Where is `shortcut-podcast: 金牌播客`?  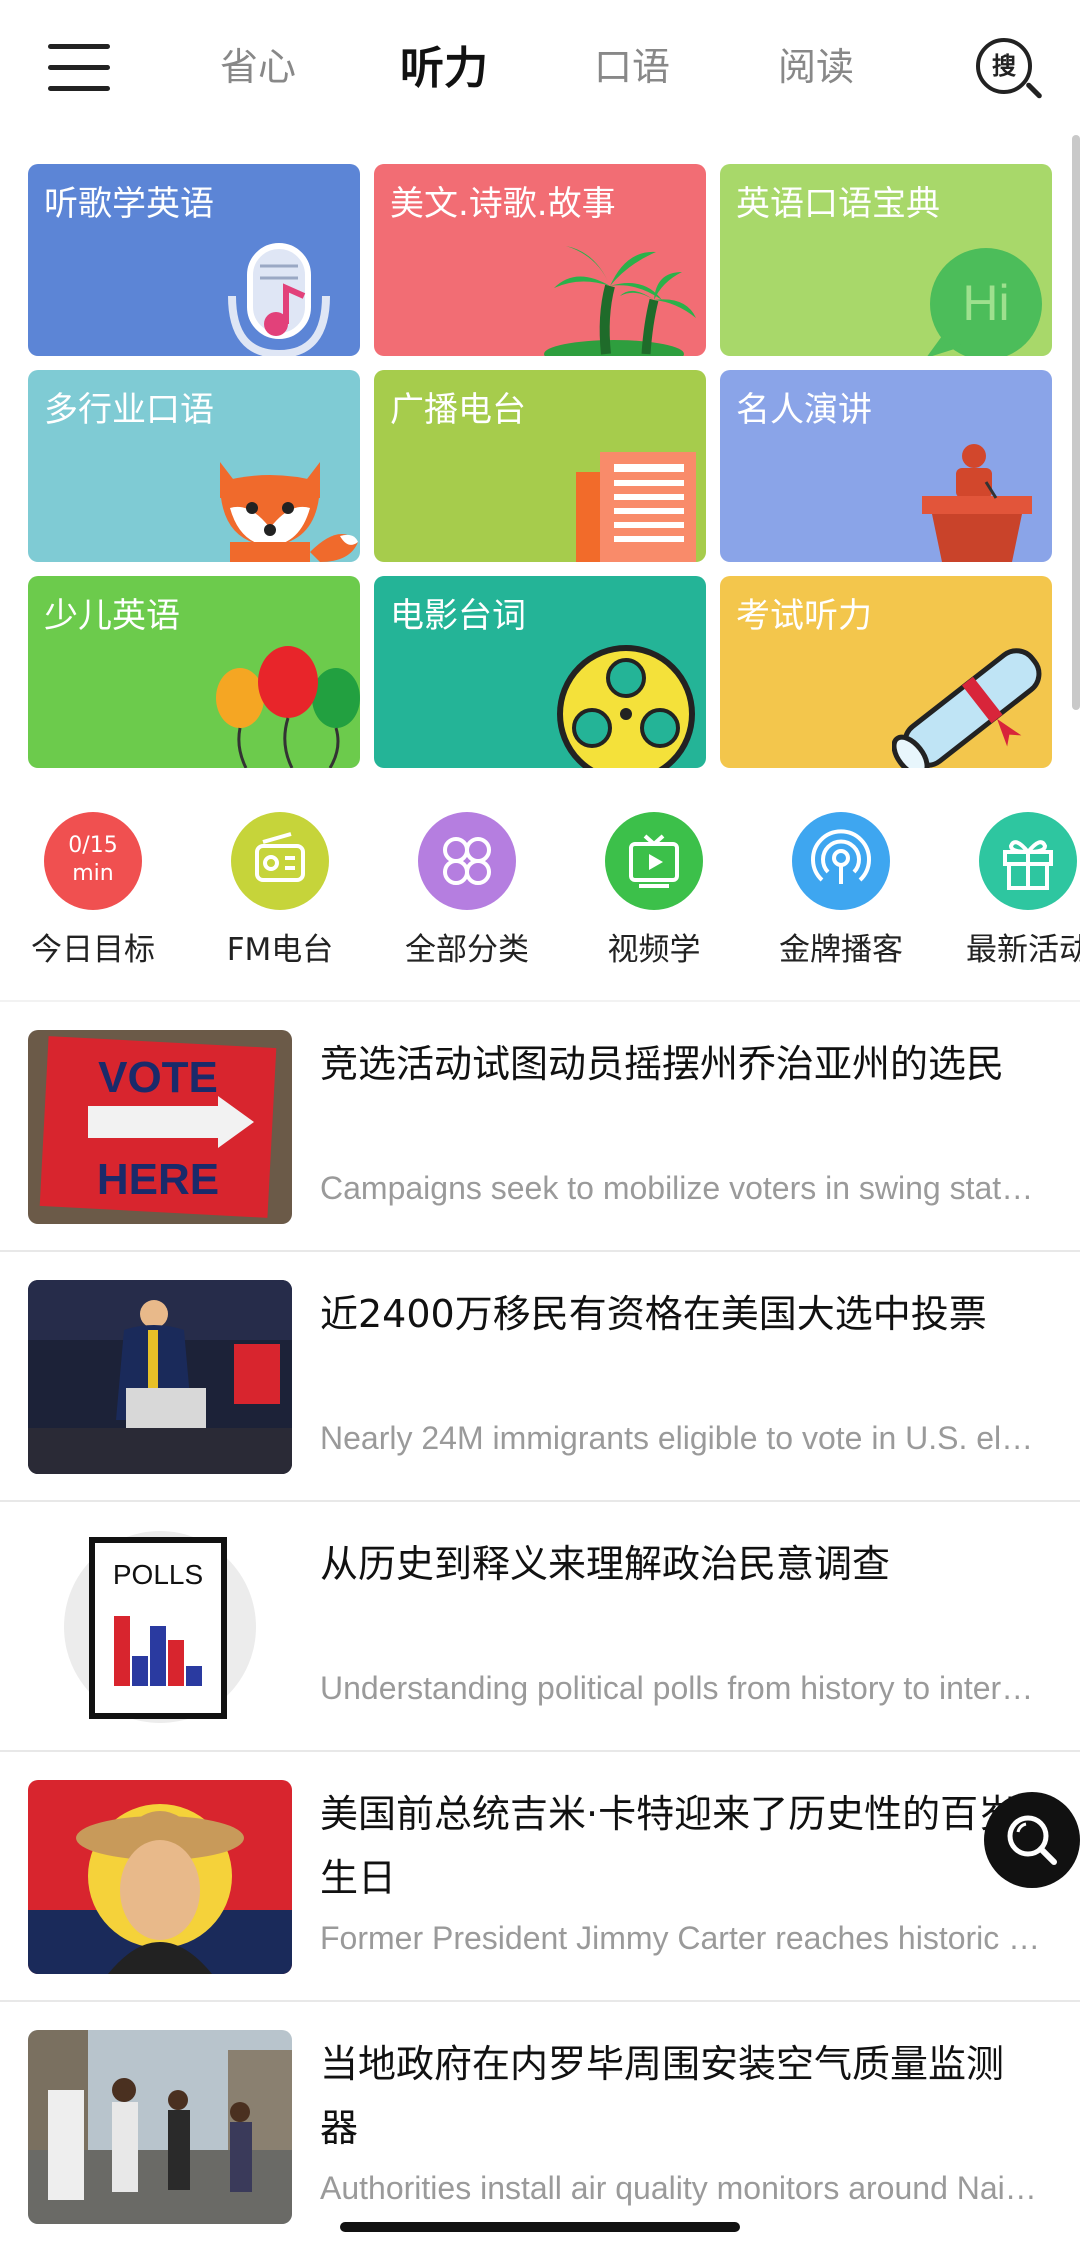
shortcut-podcast: 金牌播客 is located at coordinates (841, 890).